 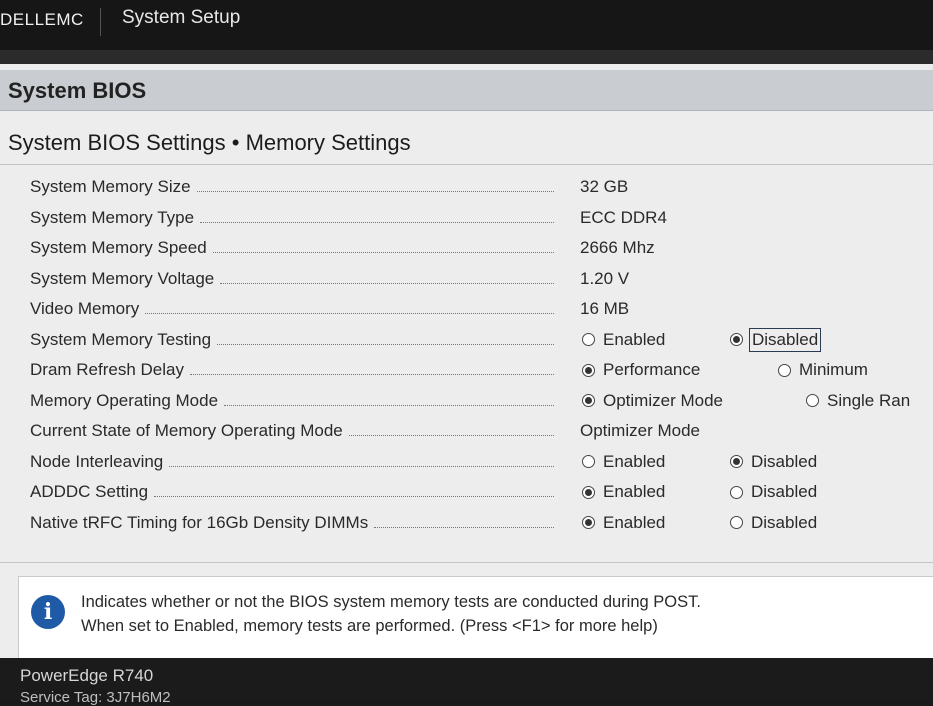 What do you see at coordinates (773, 492) in the screenshot?
I see `adddc-disabled-radio: Disabled` at bounding box center [773, 492].